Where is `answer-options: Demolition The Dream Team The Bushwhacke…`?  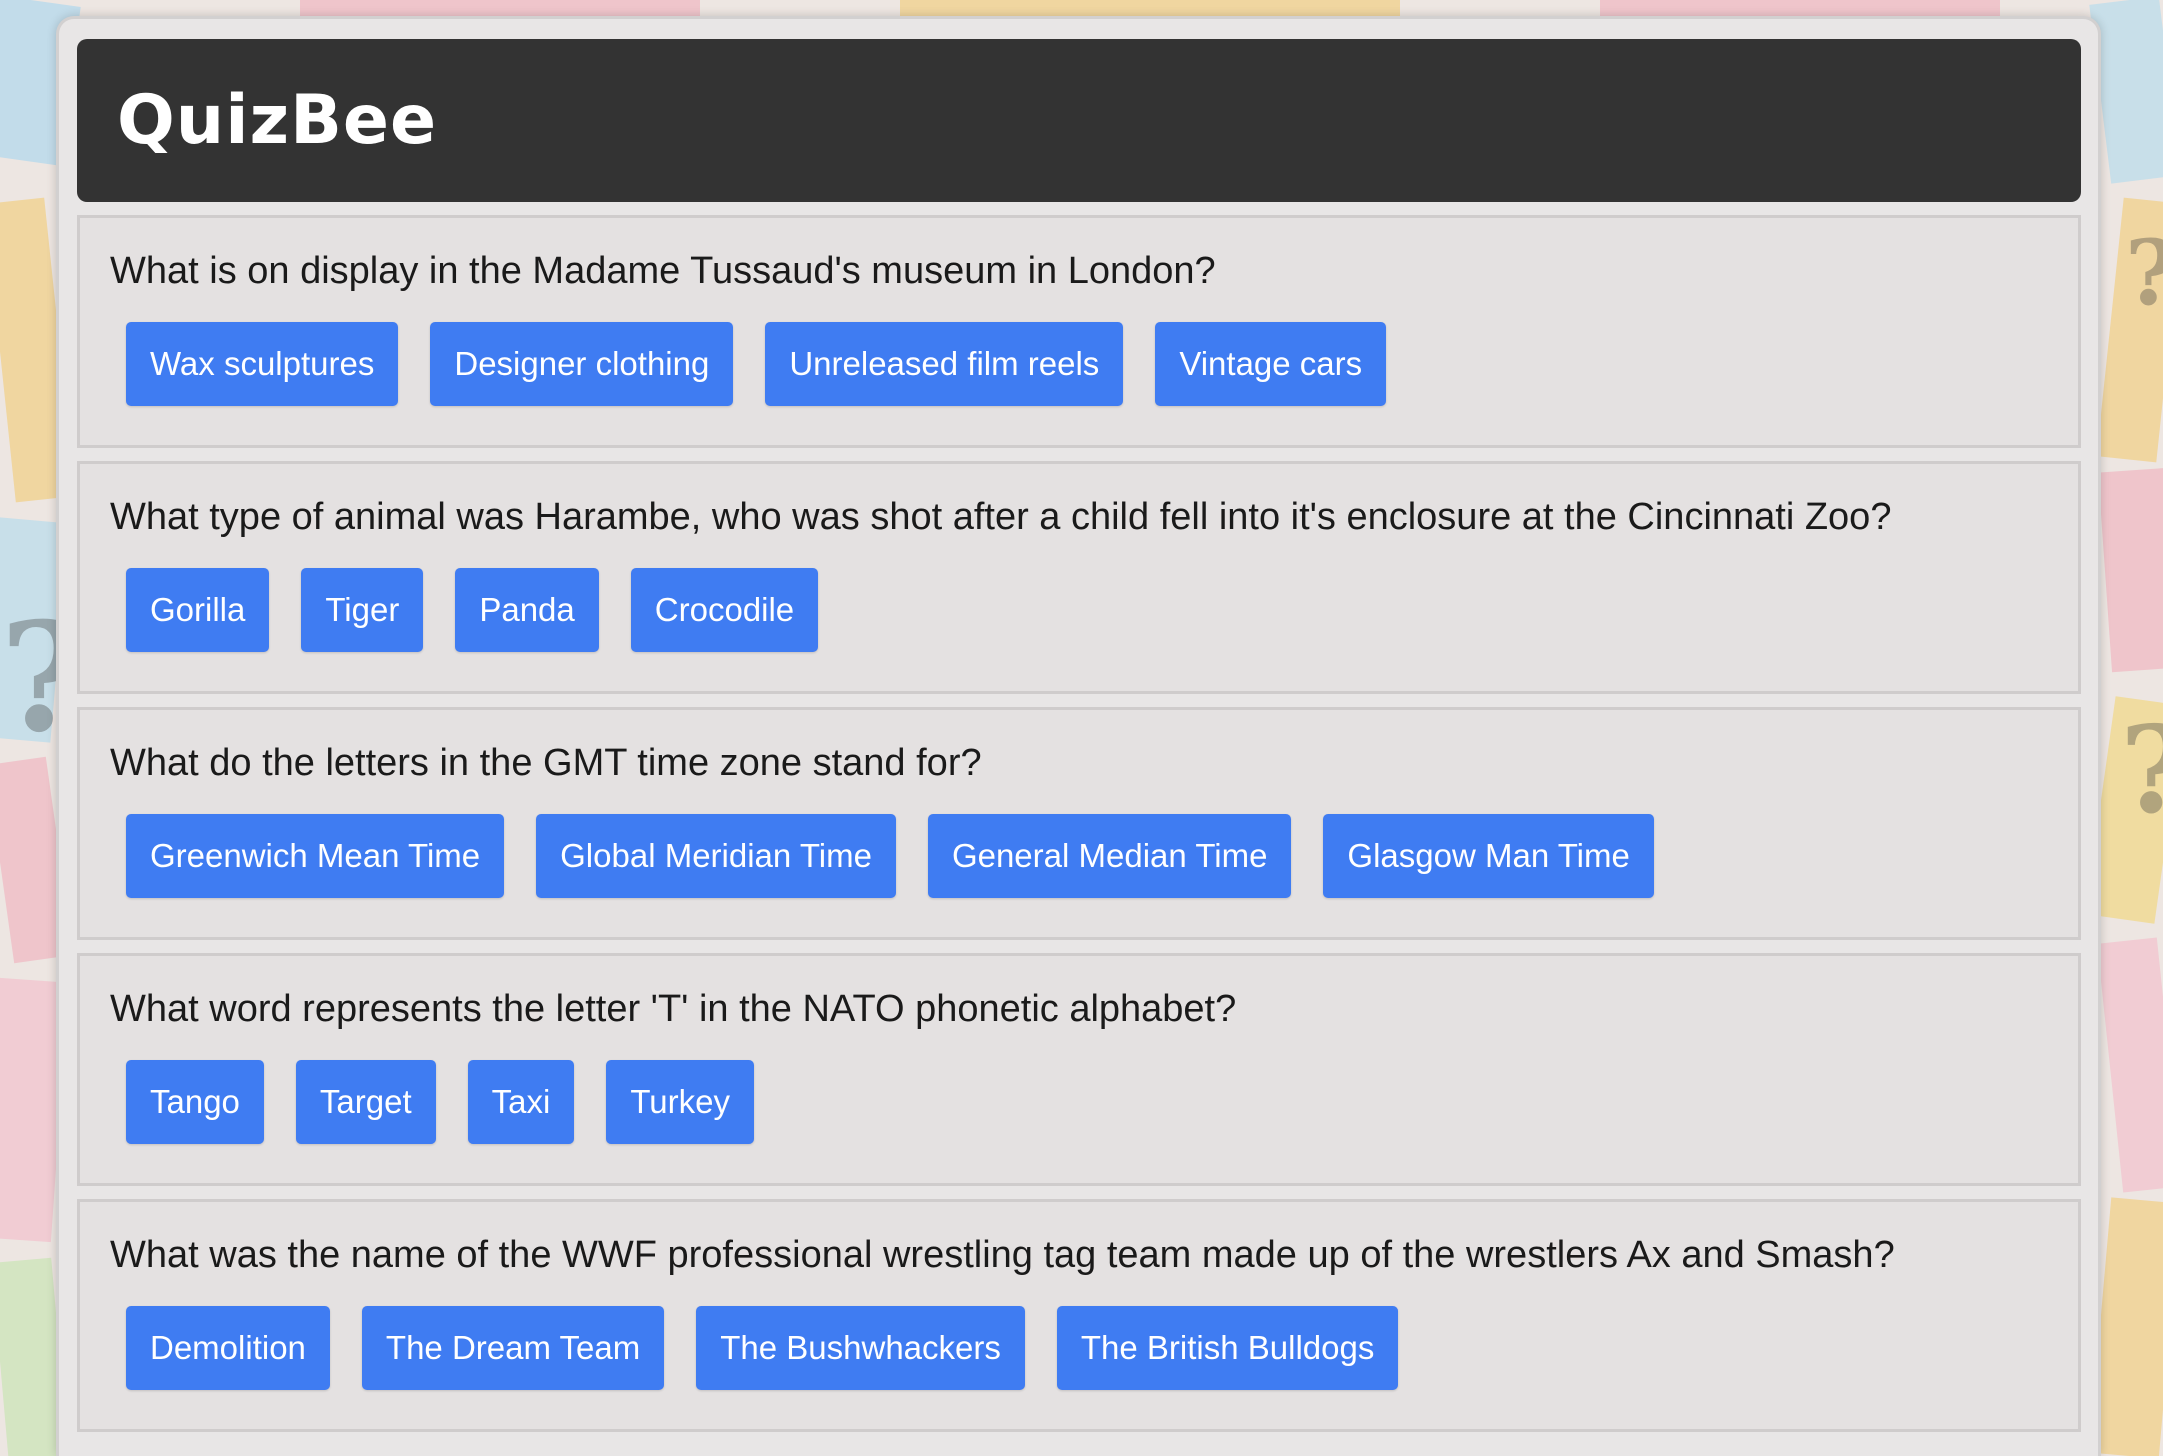
answer-options: Demolition The Dream Team The Bushwhacke… is located at coordinates (1094, 1348).